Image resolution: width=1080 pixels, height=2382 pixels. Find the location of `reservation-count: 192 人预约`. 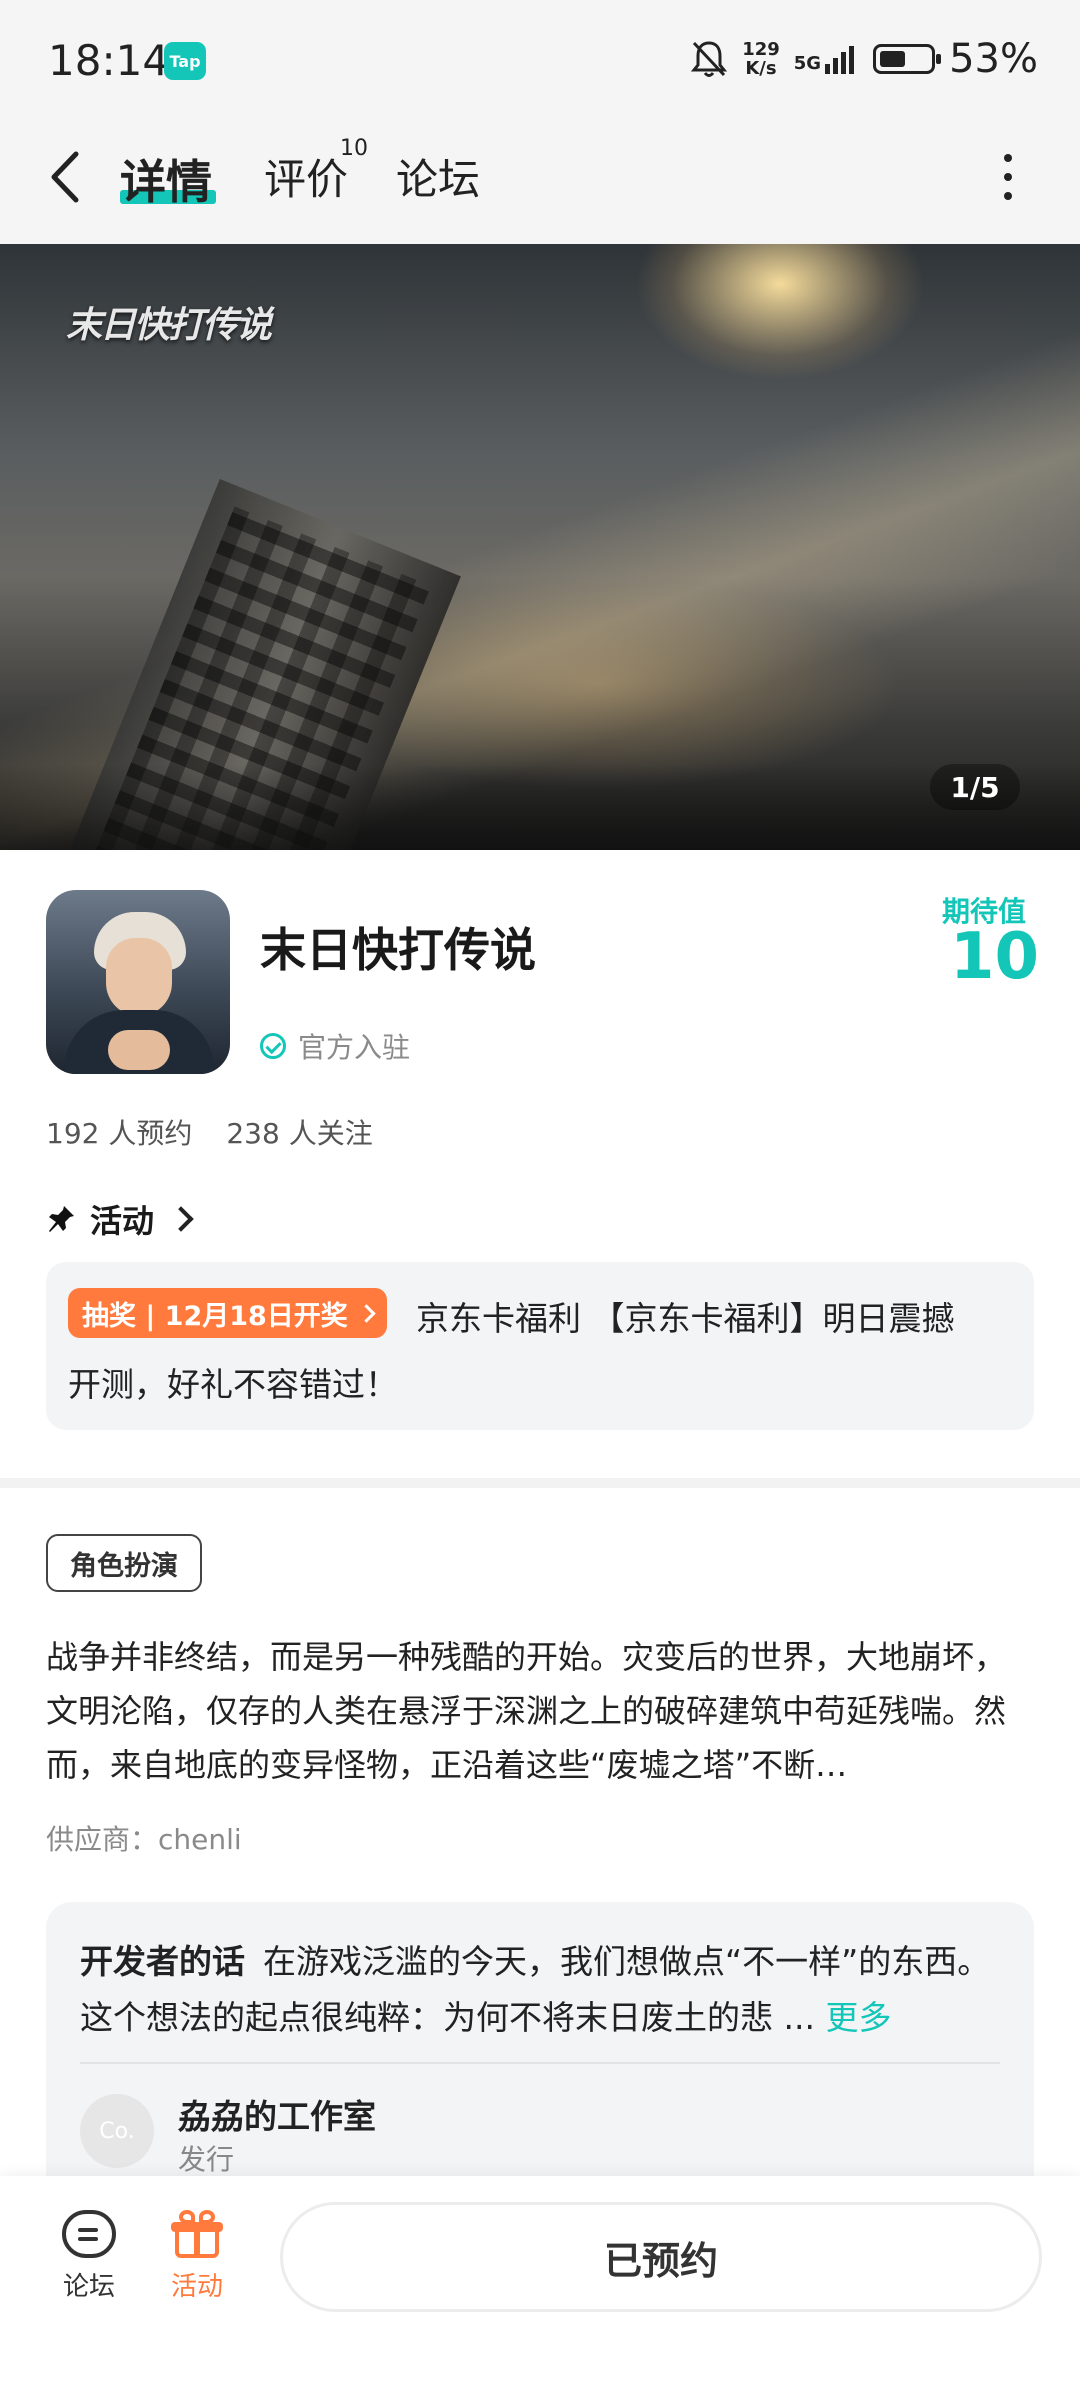

reservation-count: 192 人预约 is located at coordinates (119, 1133).